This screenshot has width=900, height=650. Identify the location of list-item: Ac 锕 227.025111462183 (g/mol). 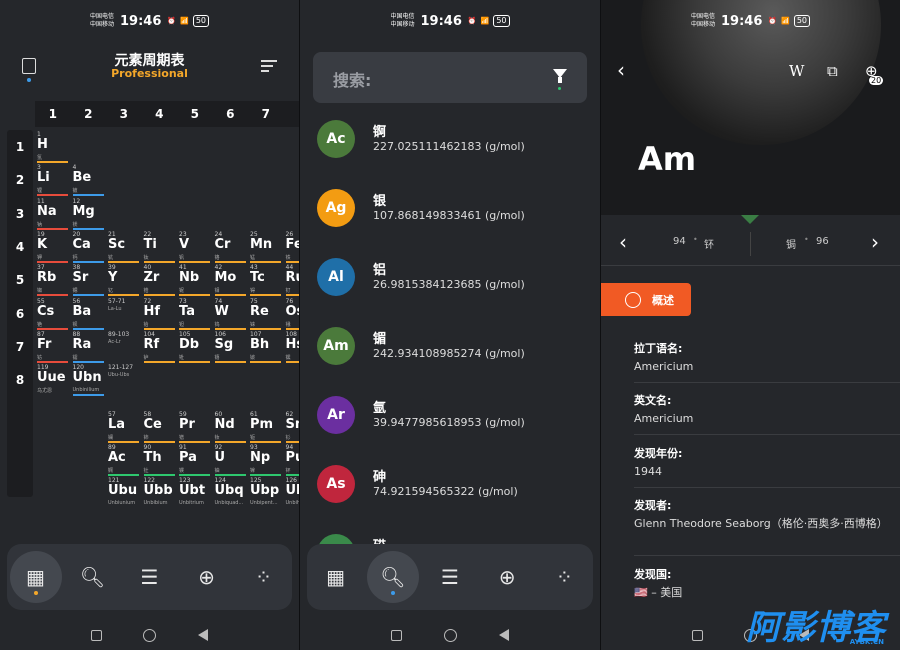
(452, 143).